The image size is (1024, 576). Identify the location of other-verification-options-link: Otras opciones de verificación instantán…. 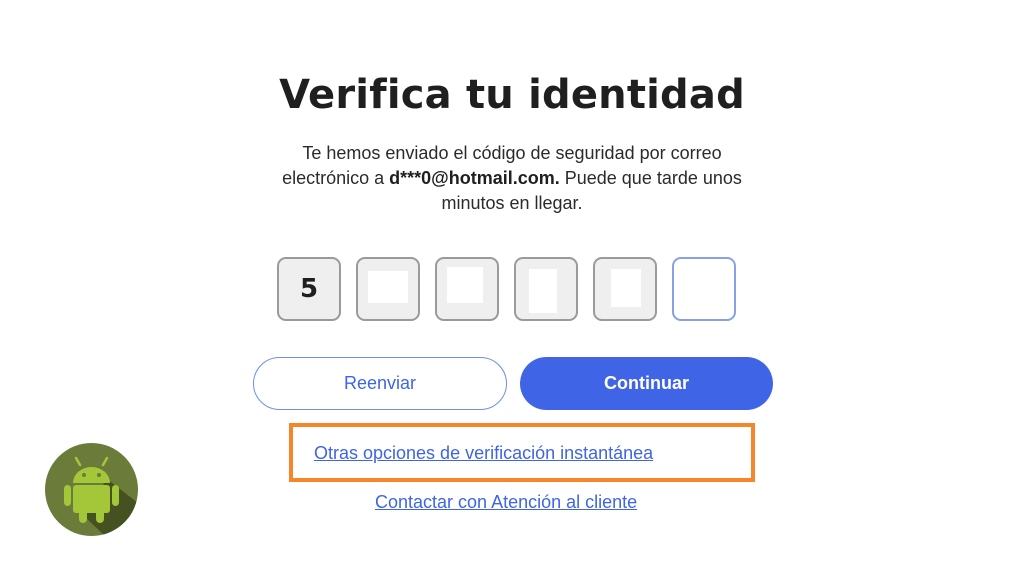
(483, 453).